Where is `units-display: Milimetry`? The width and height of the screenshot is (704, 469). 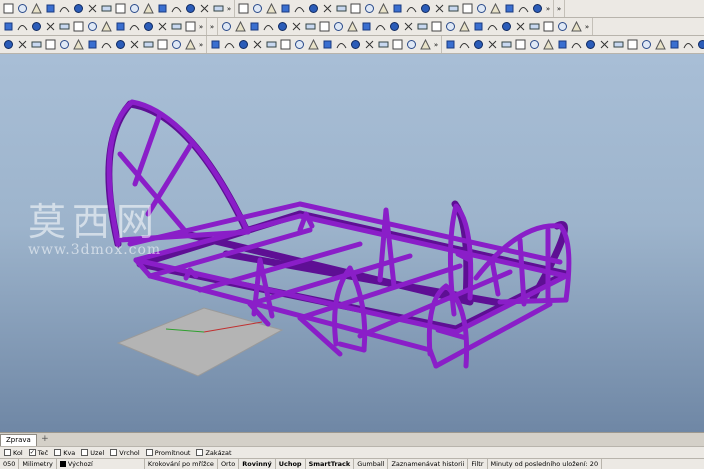 units-display: Milimetry is located at coordinates (38, 464).